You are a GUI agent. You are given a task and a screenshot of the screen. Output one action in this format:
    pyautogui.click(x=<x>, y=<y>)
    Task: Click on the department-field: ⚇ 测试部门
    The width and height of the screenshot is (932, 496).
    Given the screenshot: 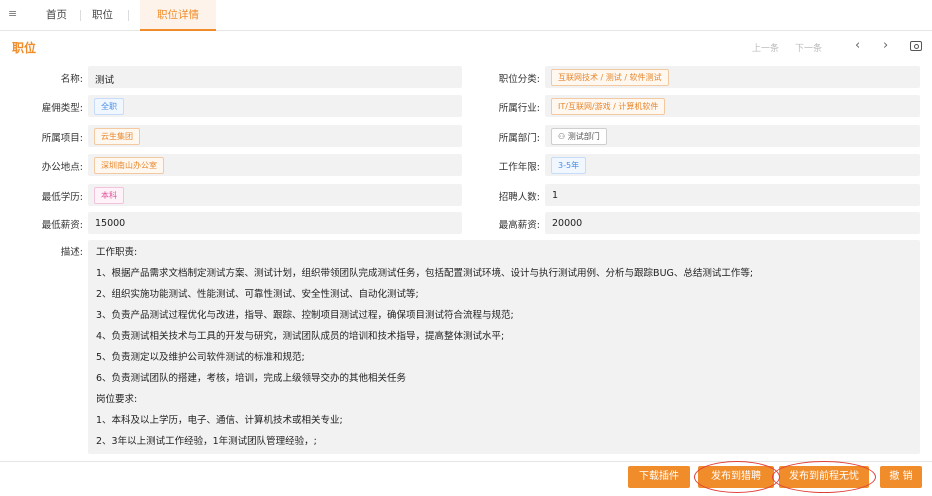 What is the action you would take?
    pyautogui.click(x=732, y=136)
    